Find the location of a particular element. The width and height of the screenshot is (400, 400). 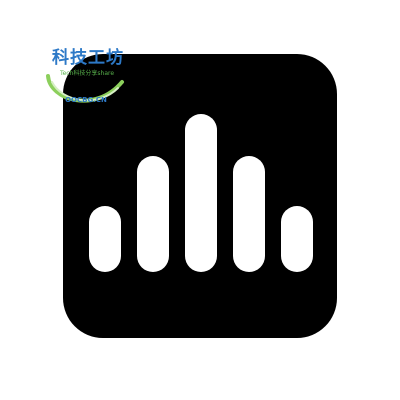

watermark-subtitle: Tech科技分享share is located at coordinates (87, 73).